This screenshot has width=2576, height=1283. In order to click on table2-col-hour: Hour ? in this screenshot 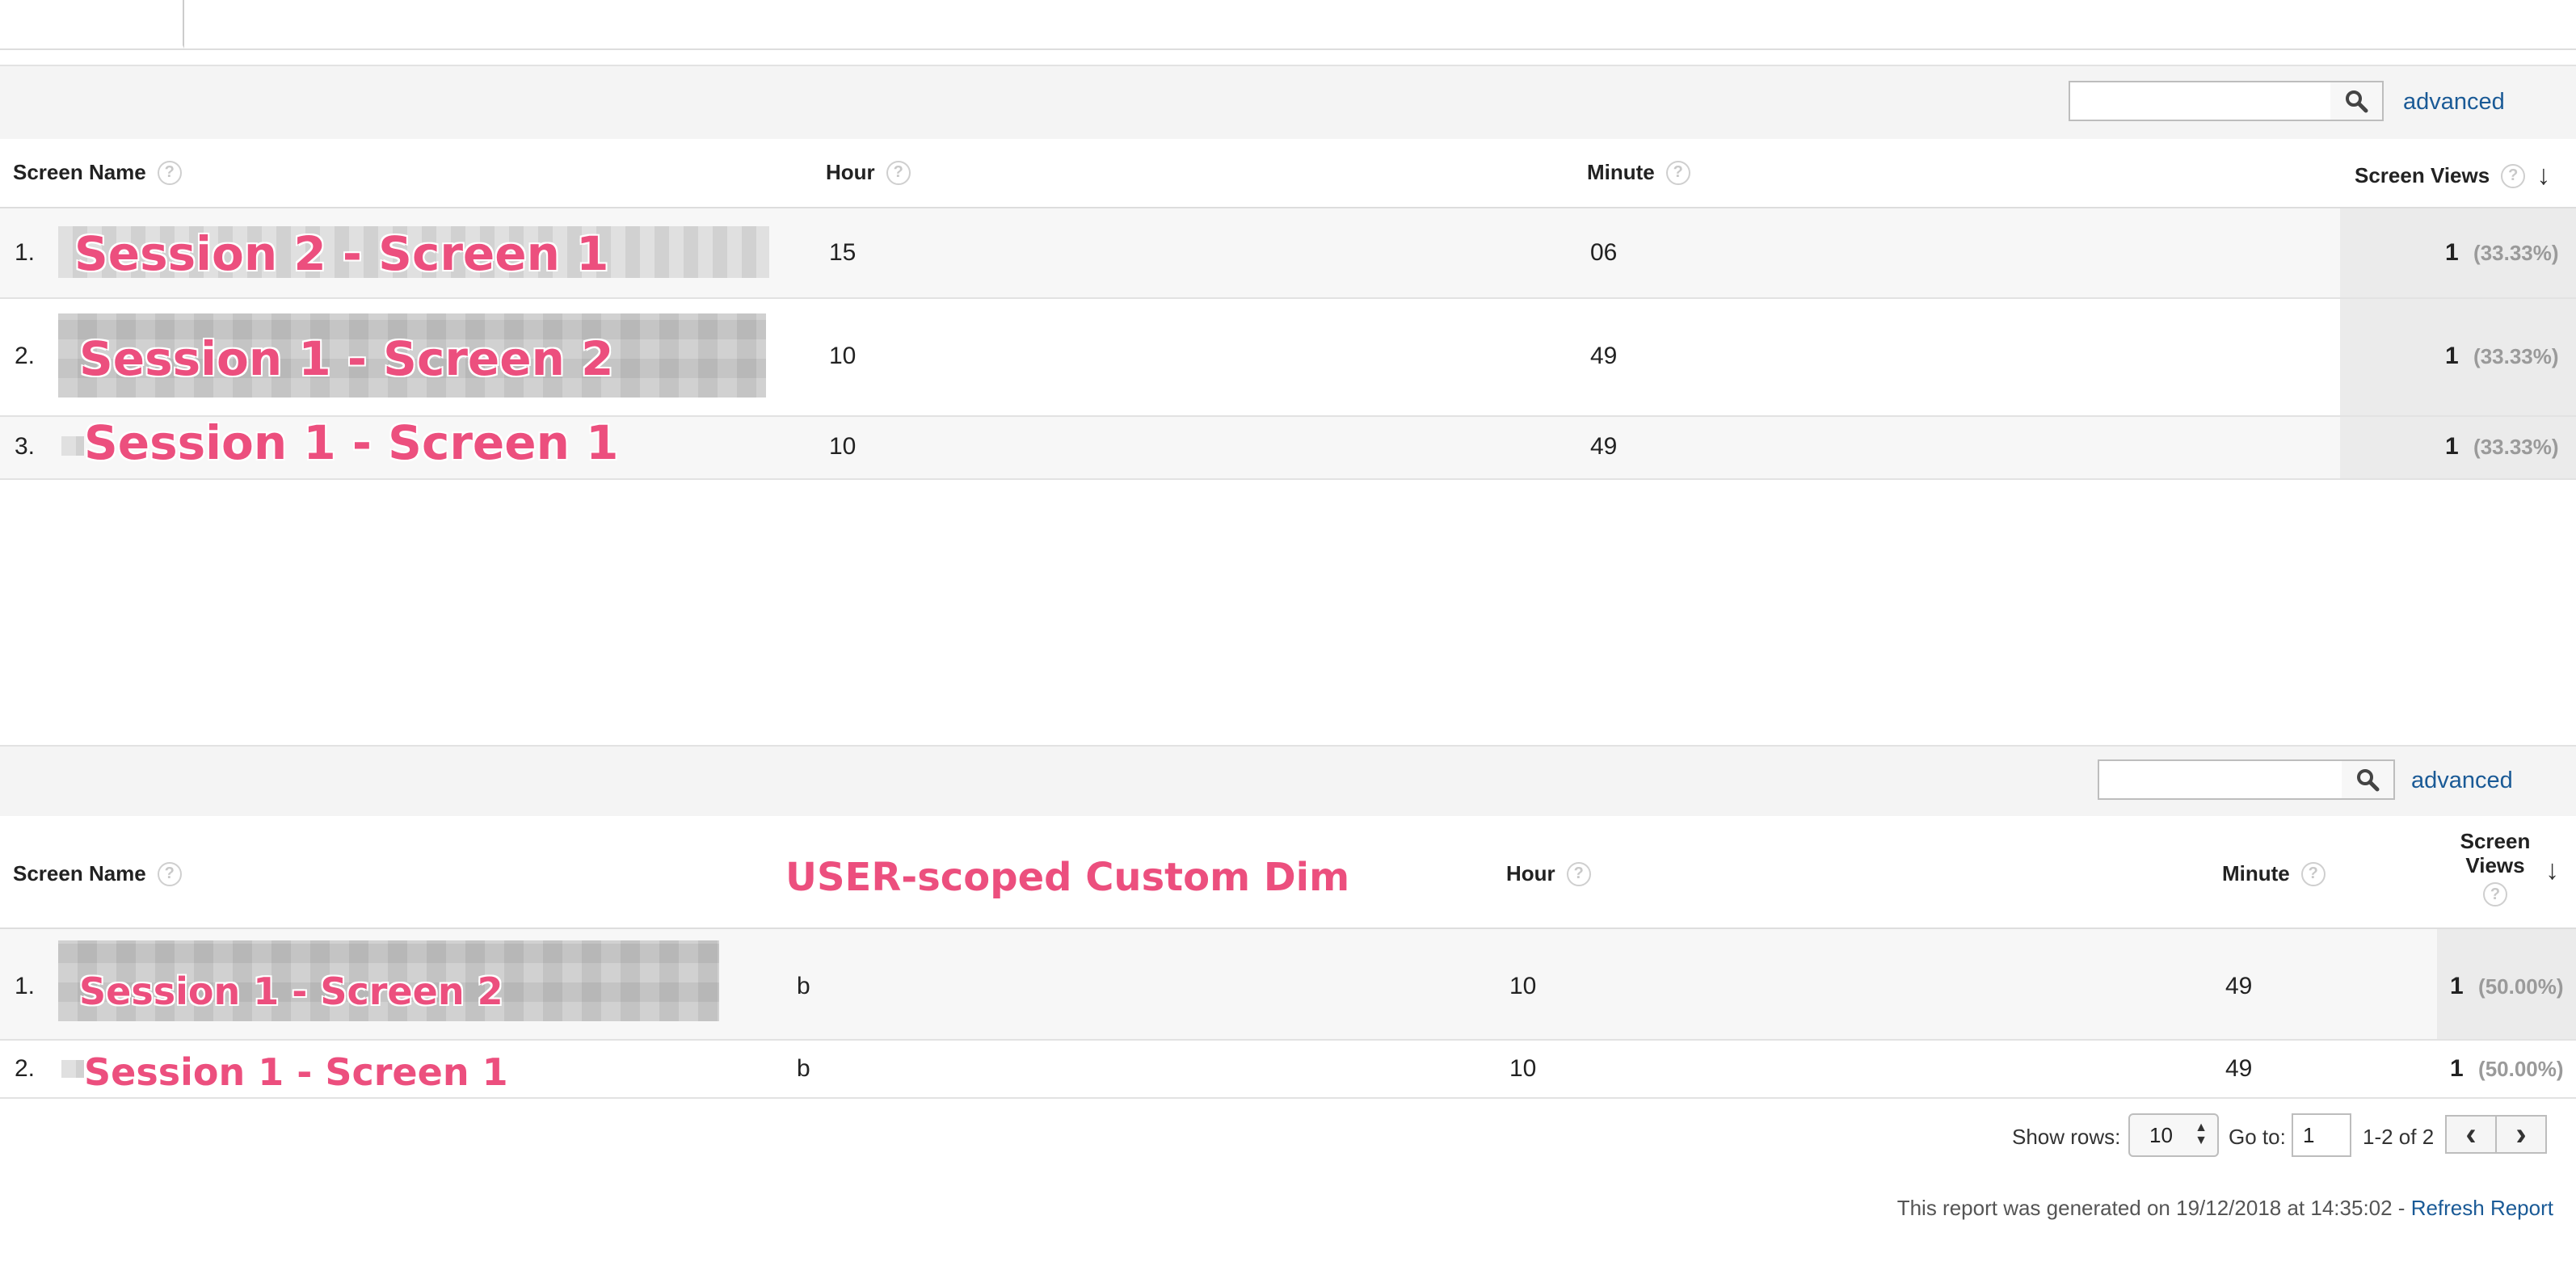, I will do `click(1548, 873)`.